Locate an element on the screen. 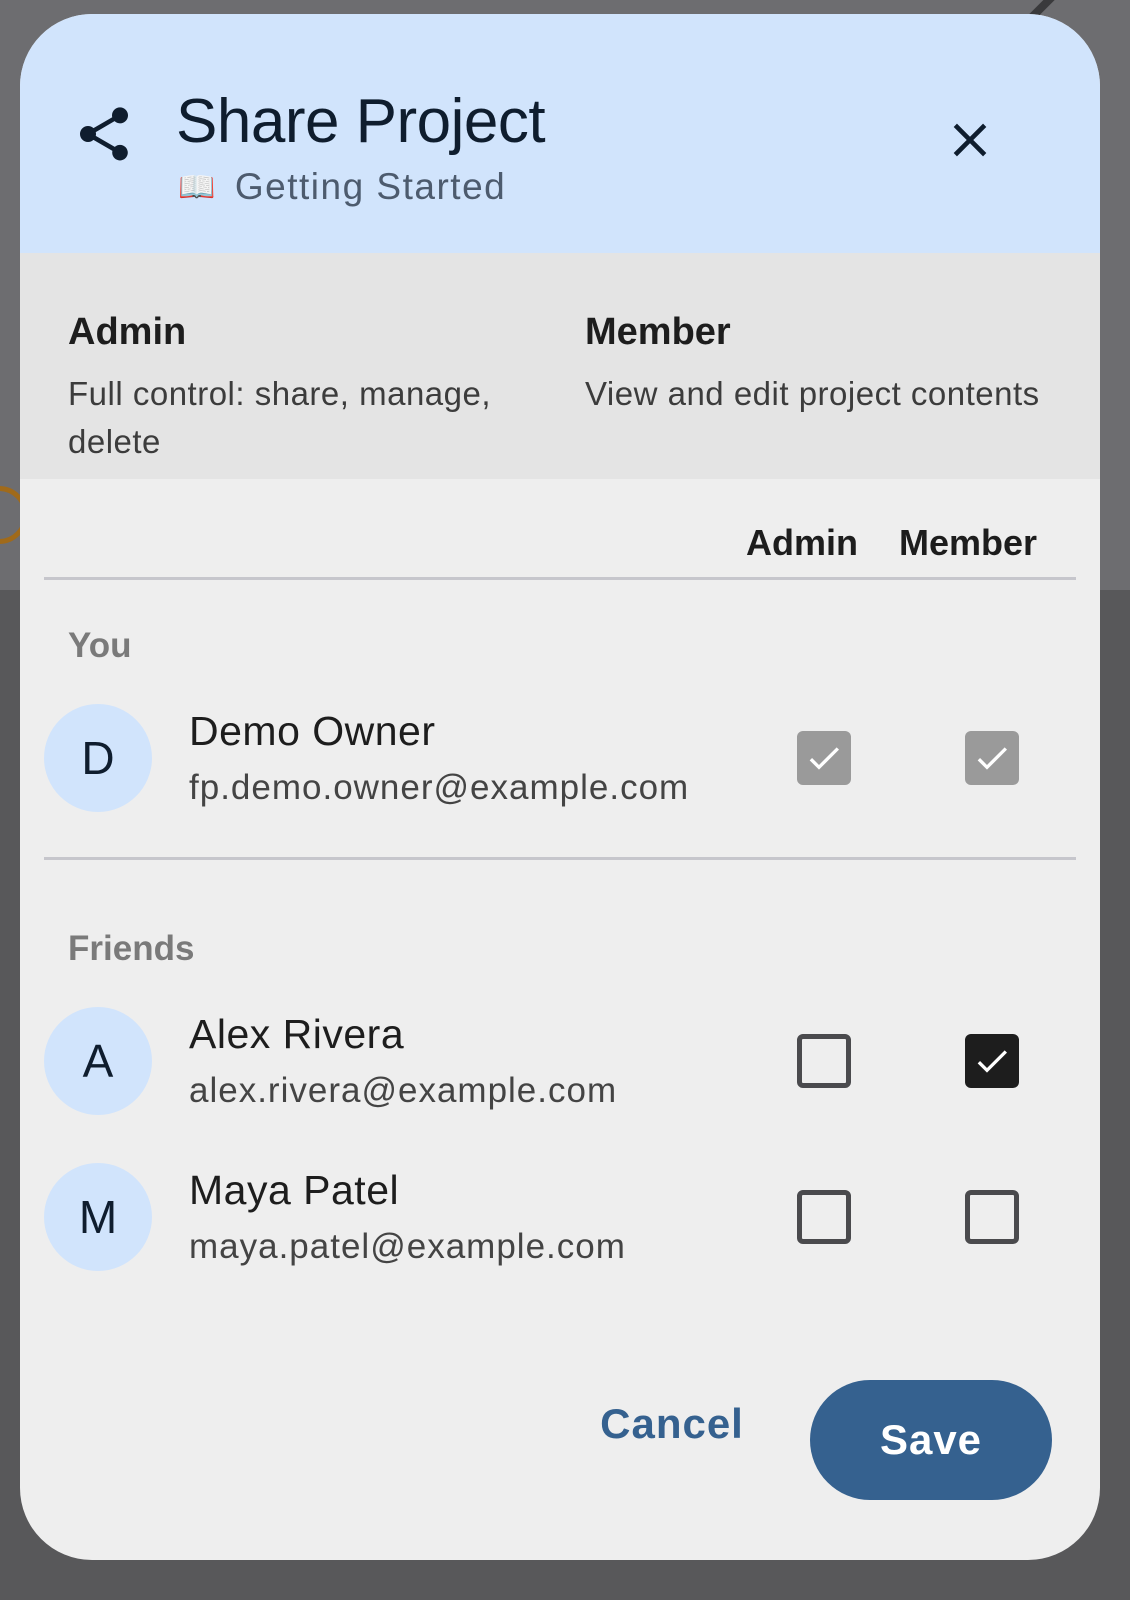 This screenshot has height=1600, width=1130. member-email: alex.rivera@example.com is located at coordinates (403, 1090).